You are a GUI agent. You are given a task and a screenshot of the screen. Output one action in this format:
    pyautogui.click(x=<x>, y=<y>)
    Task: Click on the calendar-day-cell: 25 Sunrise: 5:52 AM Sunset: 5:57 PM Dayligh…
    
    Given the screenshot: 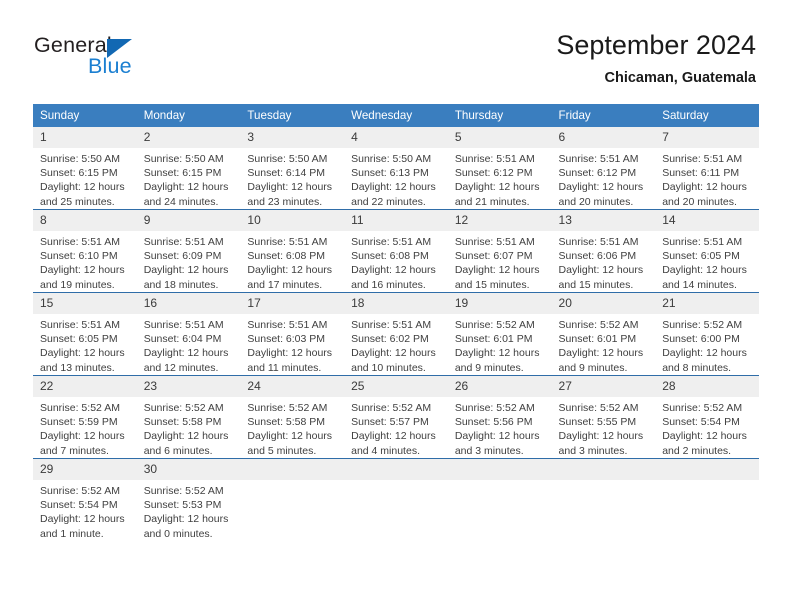 What is the action you would take?
    pyautogui.click(x=396, y=417)
    